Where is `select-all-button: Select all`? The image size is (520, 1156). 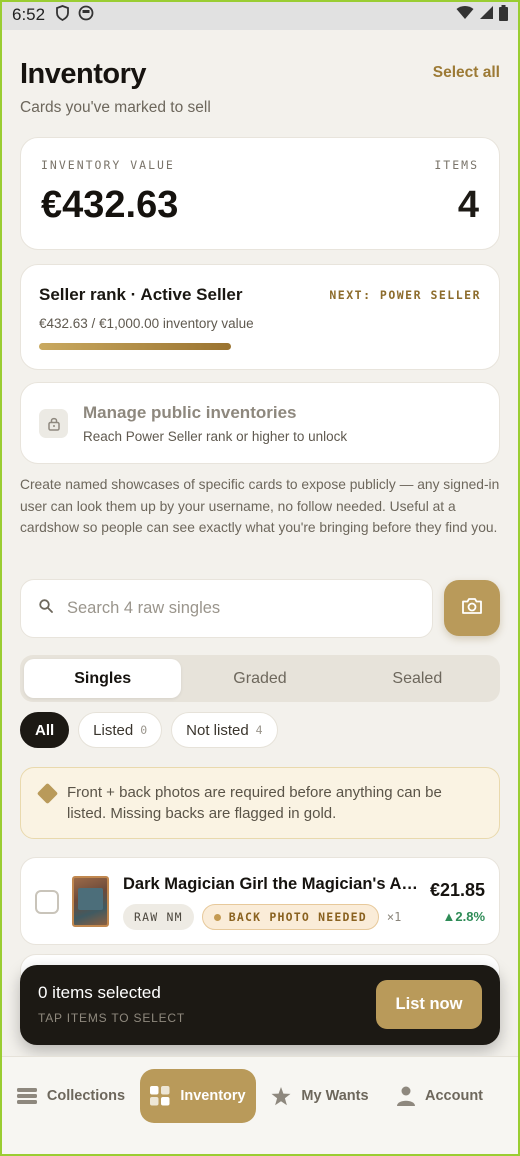 select-all-button: Select all is located at coordinates (466, 73).